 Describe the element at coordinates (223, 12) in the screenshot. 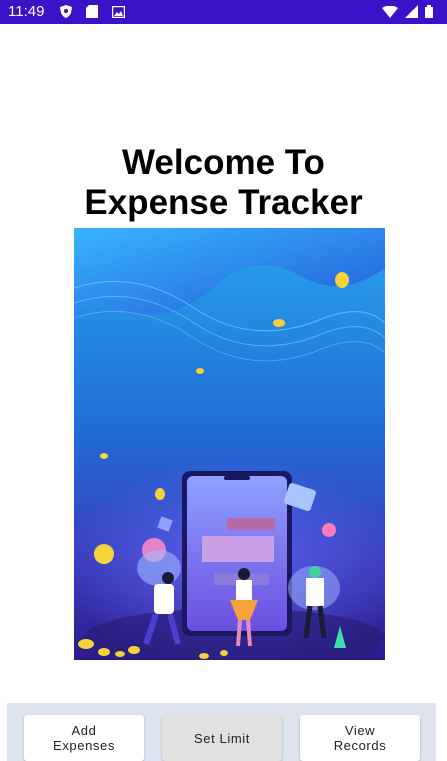

I see `status-bar: 11:49` at that location.